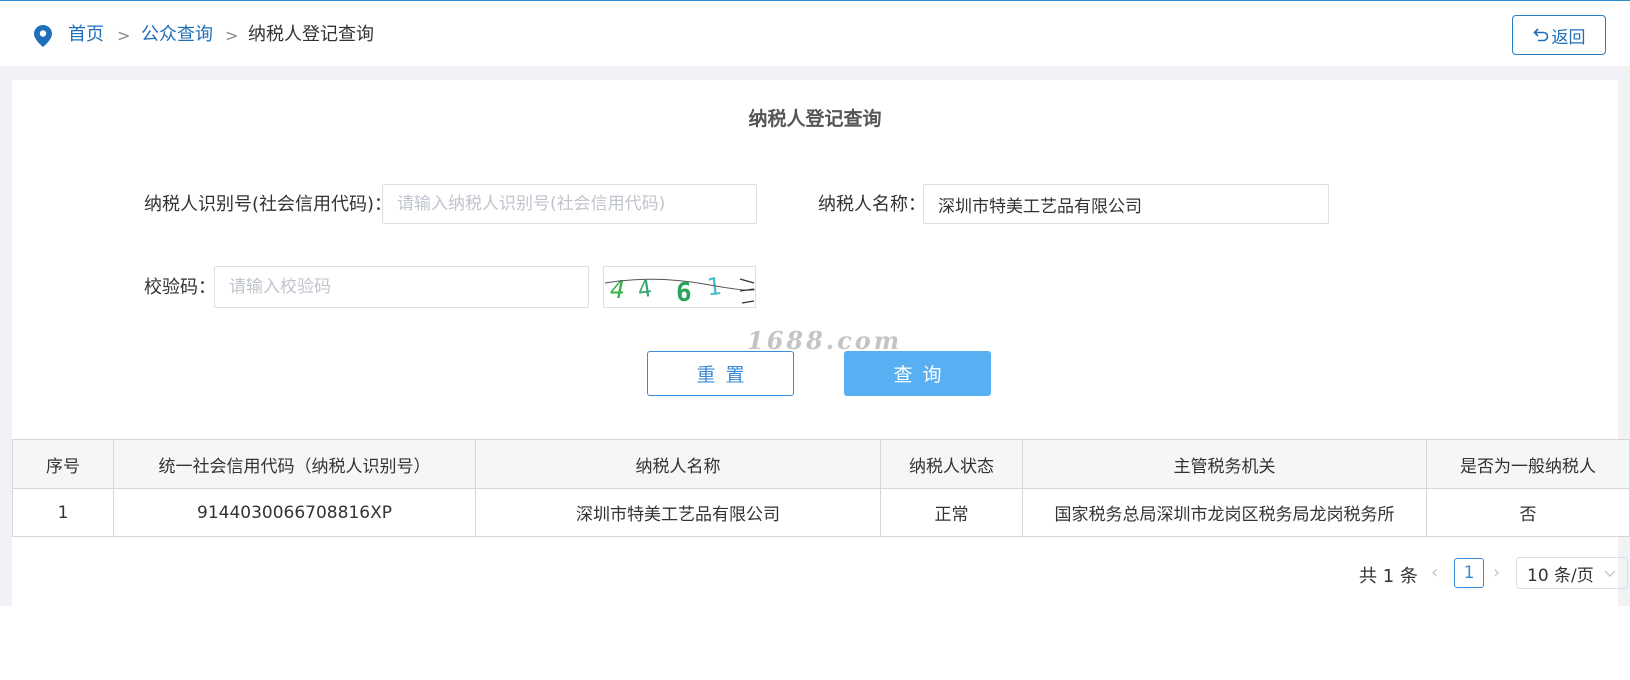 The width and height of the screenshot is (1630, 680). I want to click on cell-taxpayer-name: 深圳市特美工艺品有限公司, so click(678, 512).